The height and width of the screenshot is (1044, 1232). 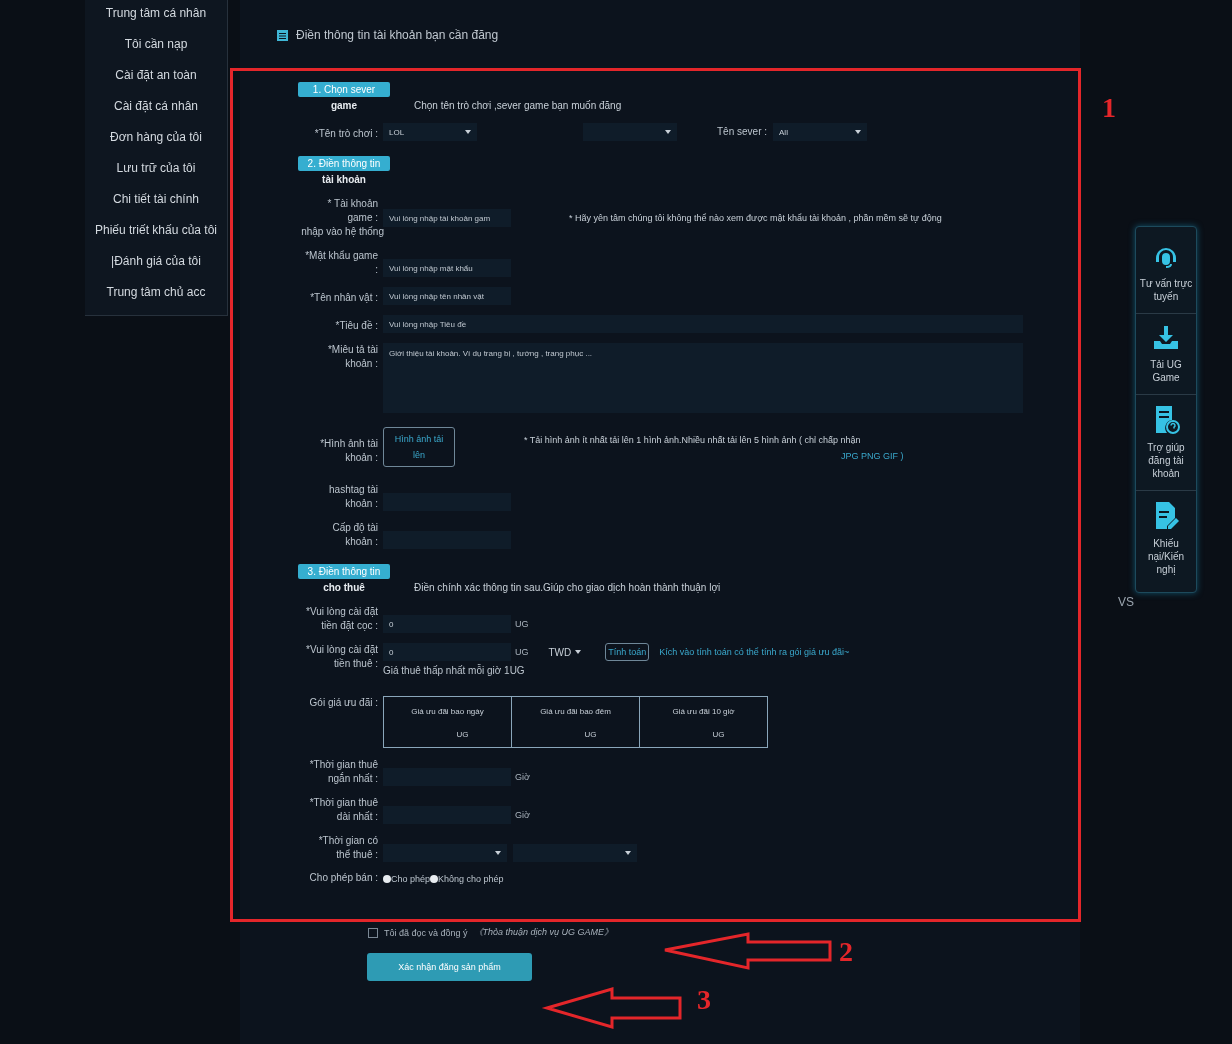 I want to click on field-label: *Thời gian thuê ngắn nhất :, so click(x=343, y=772).